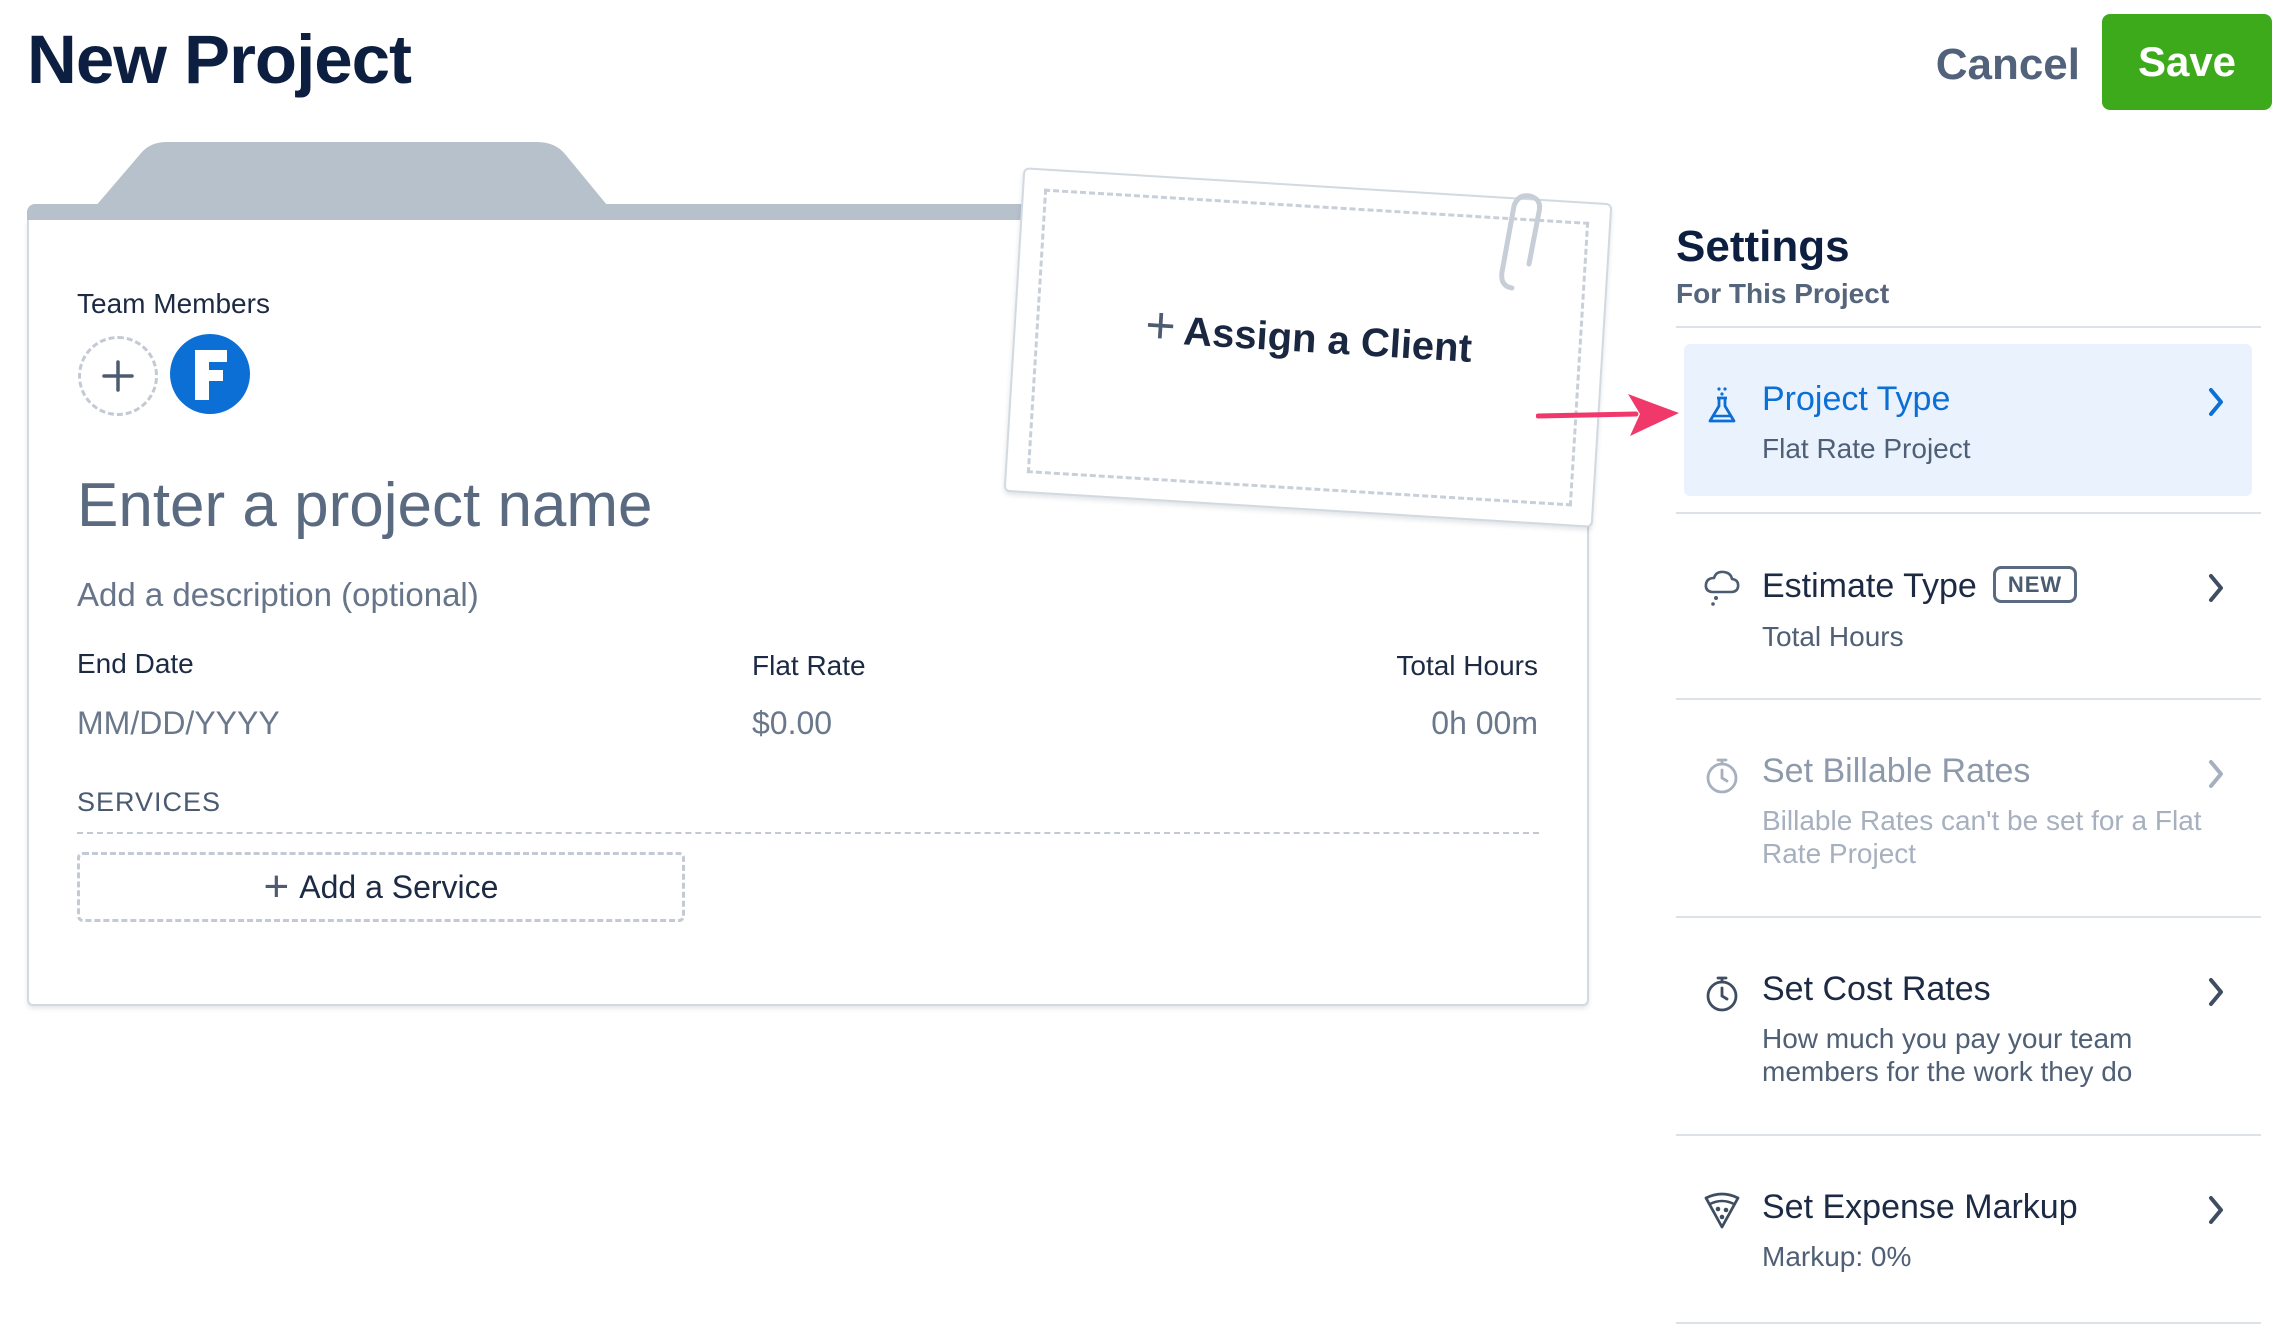 This screenshot has height=1344, width=2288. What do you see at coordinates (1722, 588) in the screenshot?
I see `cloud-icon` at bounding box center [1722, 588].